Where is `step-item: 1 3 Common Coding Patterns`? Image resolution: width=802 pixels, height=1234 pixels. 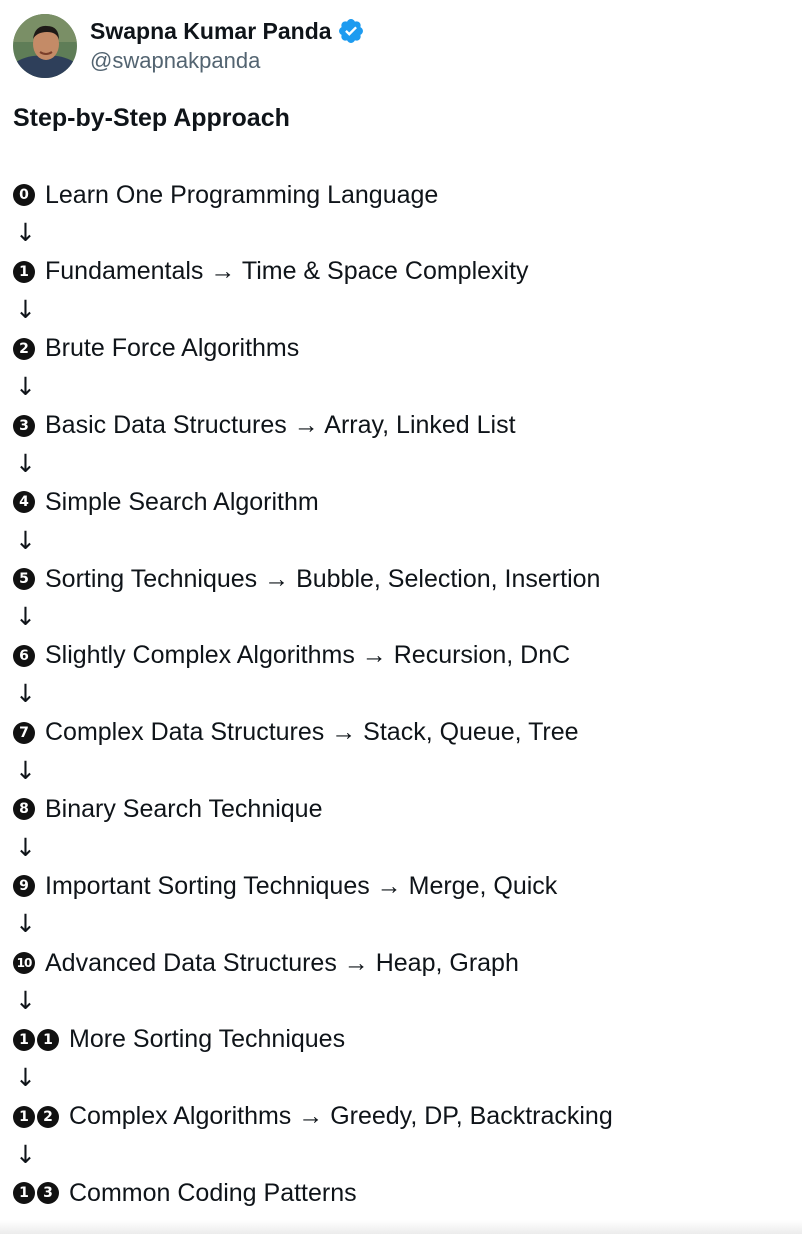 step-item: 1 3 Common Coding Patterns is located at coordinates (403, 1193).